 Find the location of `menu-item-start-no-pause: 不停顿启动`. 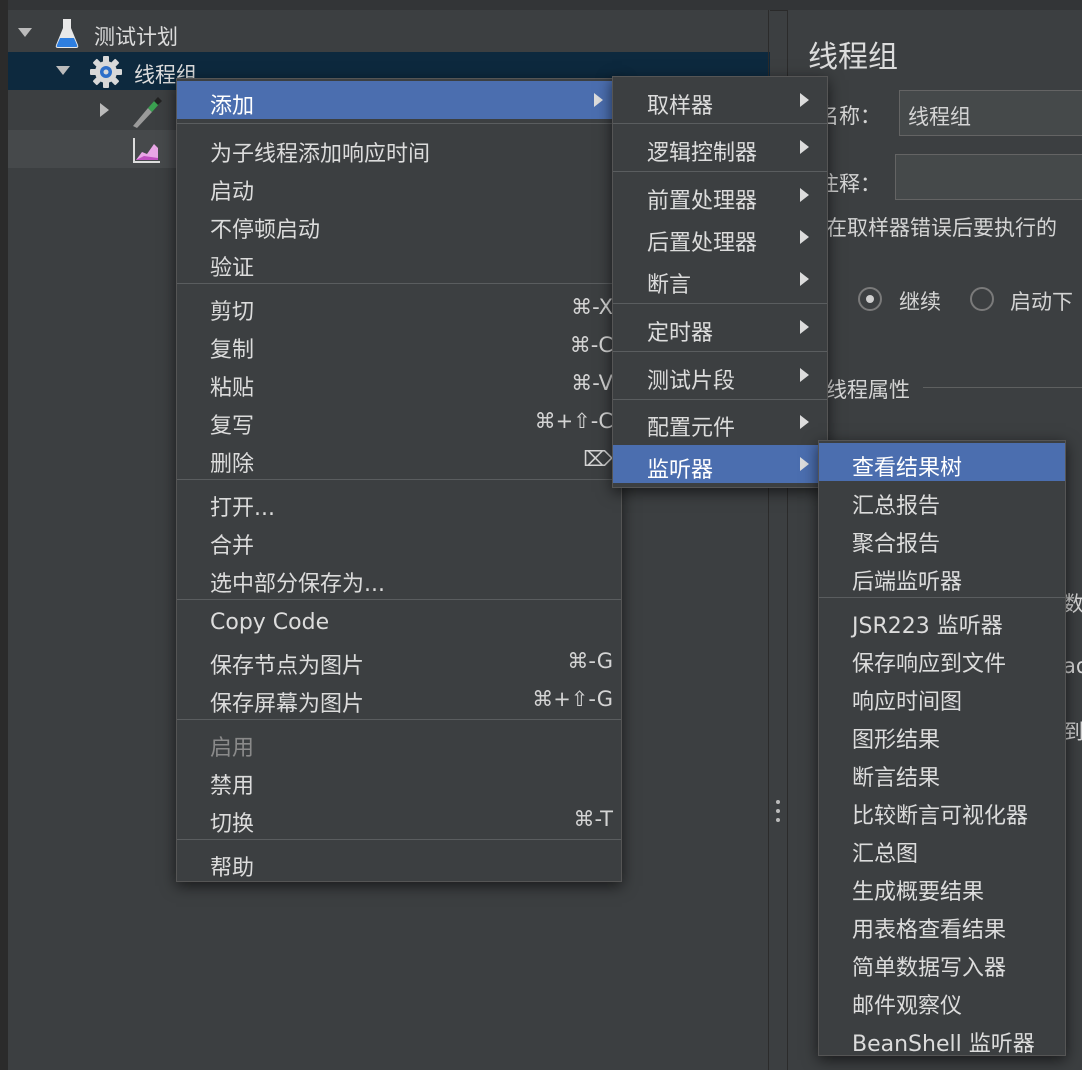

menu-item-start-no-pause: 不停顿启动 is located at coordinates (399, 224).